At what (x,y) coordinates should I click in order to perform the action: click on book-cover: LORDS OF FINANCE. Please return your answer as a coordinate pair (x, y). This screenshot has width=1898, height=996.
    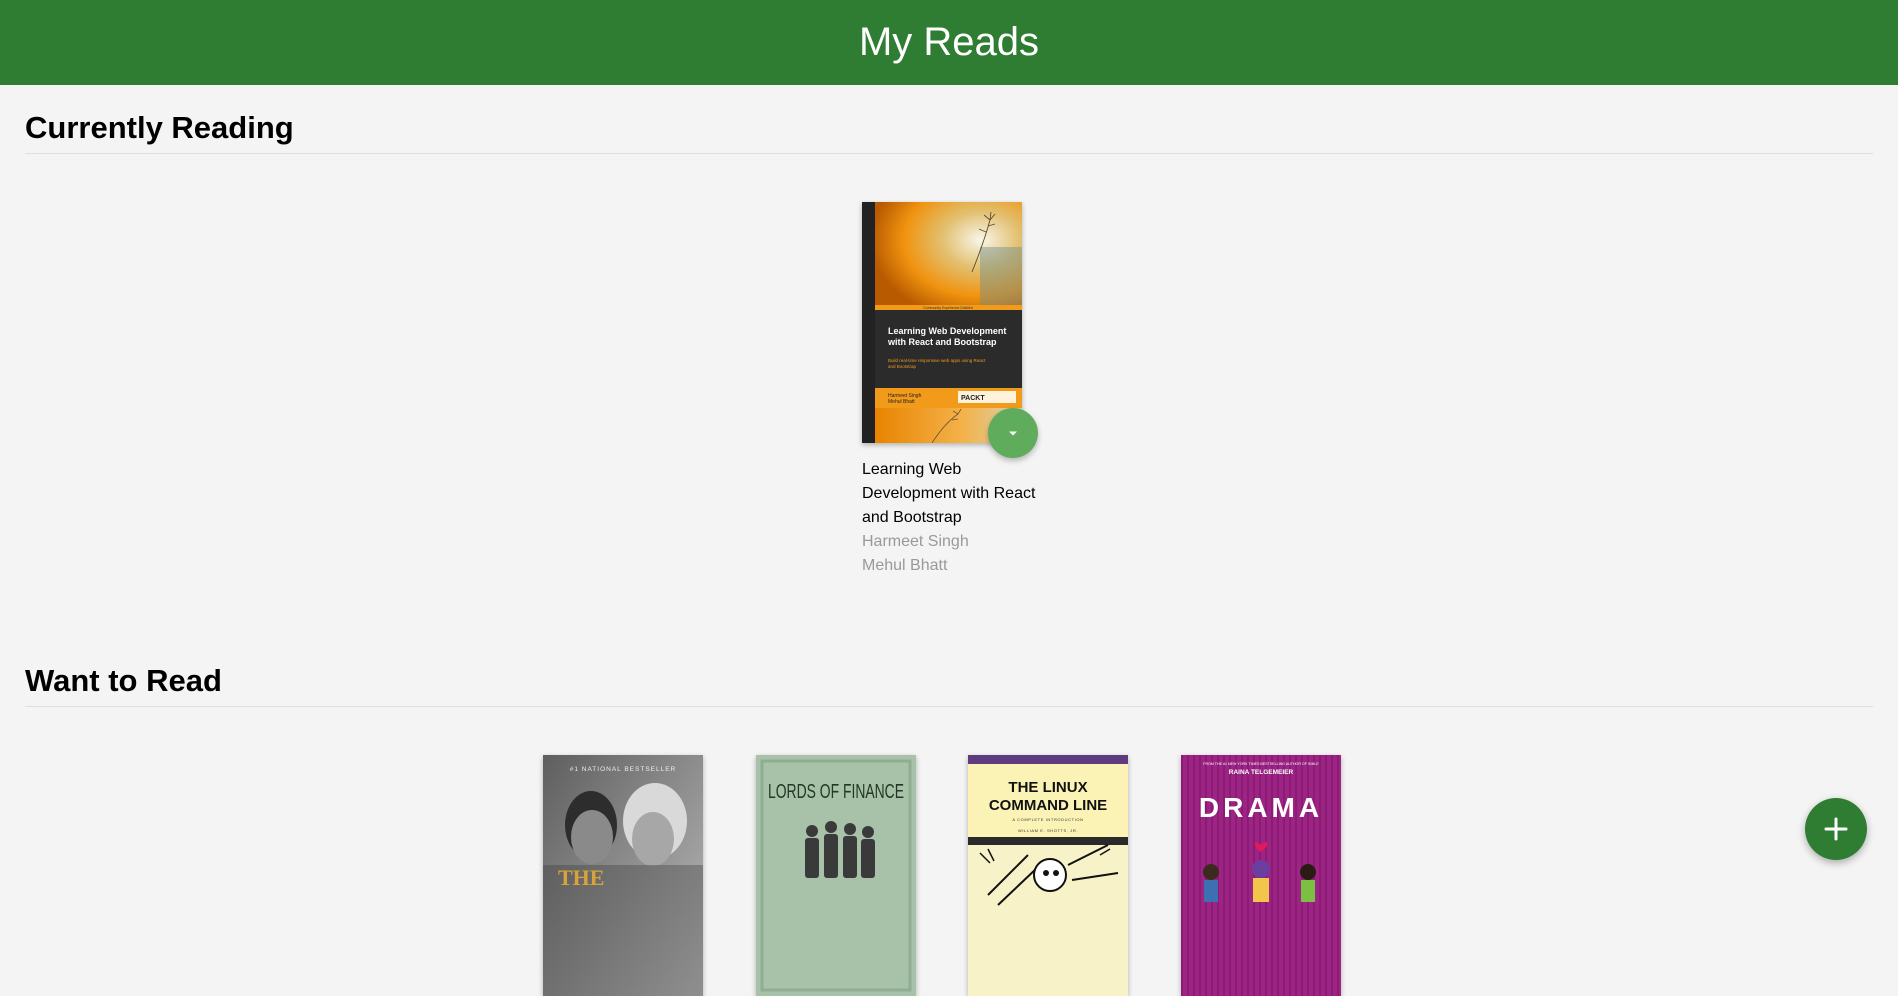
    Looking at the image, I should click on (836, 875).